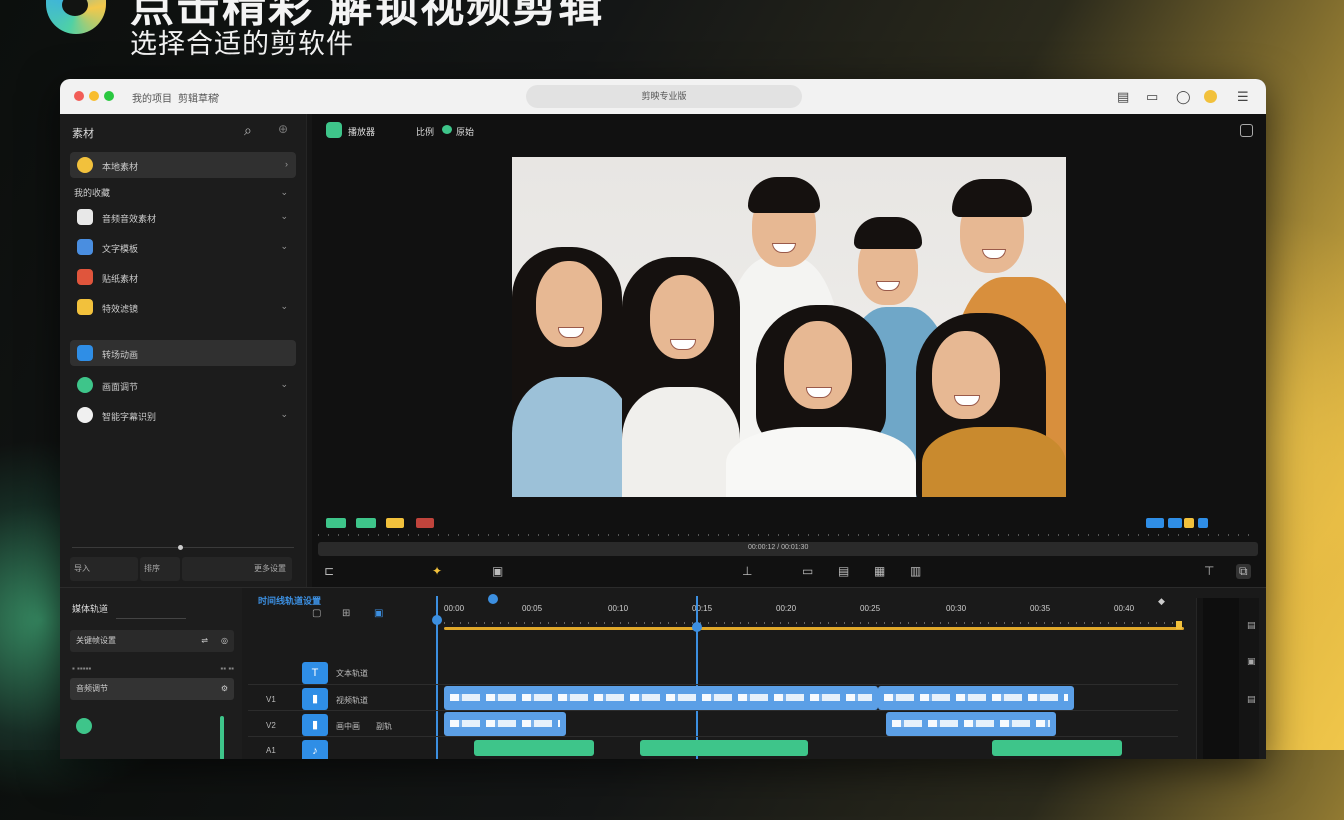  What do you see at coordinates (1124, 608) in the screenshot?
I see `tick-label: 00:40` at bounding box center [1124, 608].